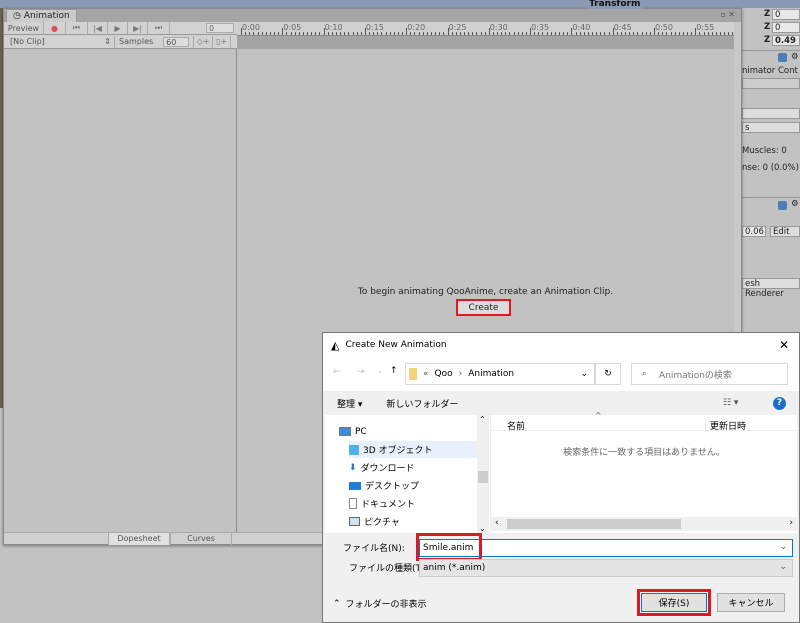 The height and width of the screenshot is (623, 800). What do you see at coordinates (353, 503) in the screenshot?
I see `document-icon` at bounding box center [353, 503].